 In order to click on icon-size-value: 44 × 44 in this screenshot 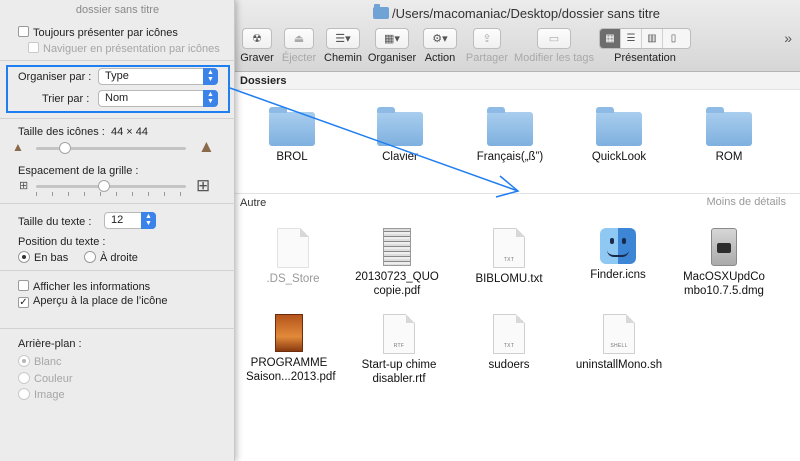, I will do `click(129, 132)`.